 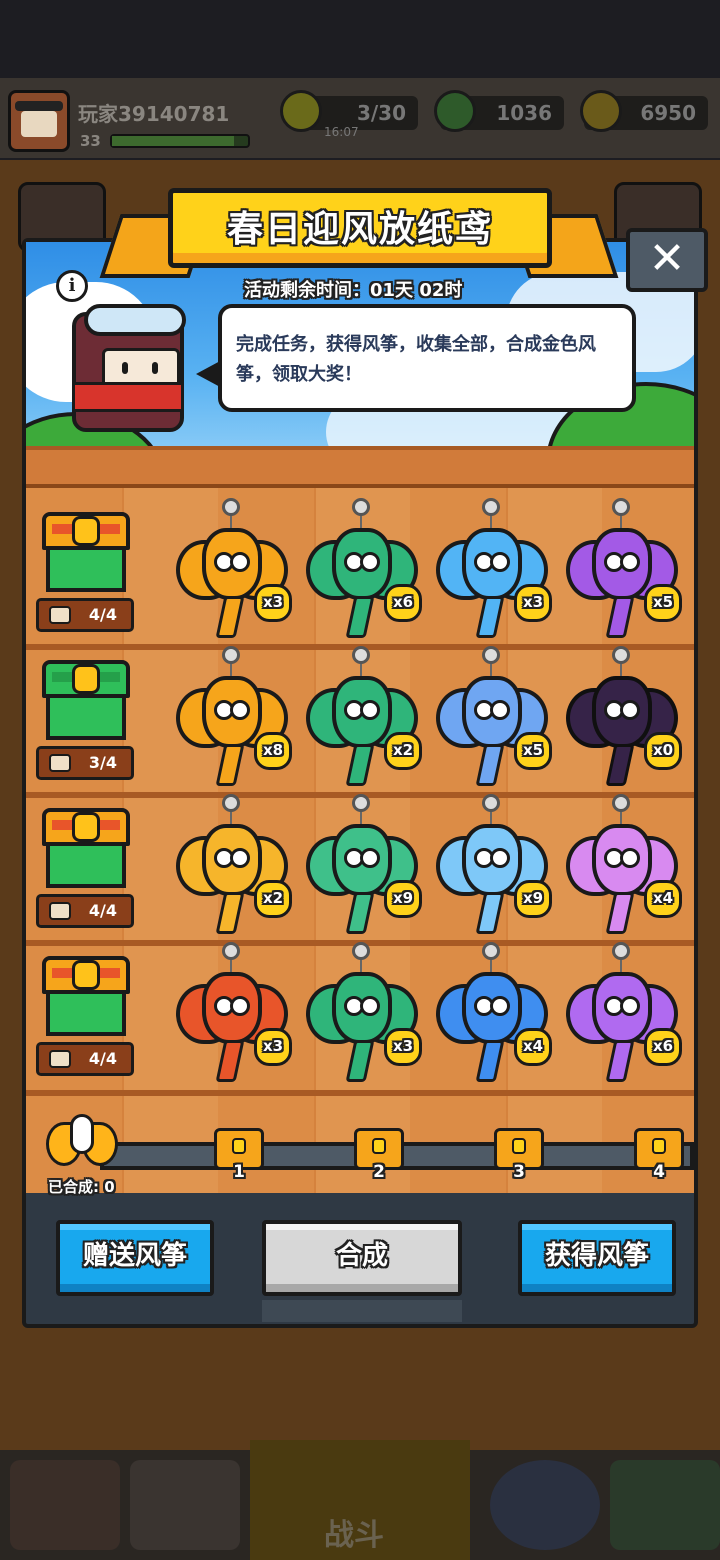 I want to click on event-title: 春日迎风放纸鸢, so click(x=359, y=229).